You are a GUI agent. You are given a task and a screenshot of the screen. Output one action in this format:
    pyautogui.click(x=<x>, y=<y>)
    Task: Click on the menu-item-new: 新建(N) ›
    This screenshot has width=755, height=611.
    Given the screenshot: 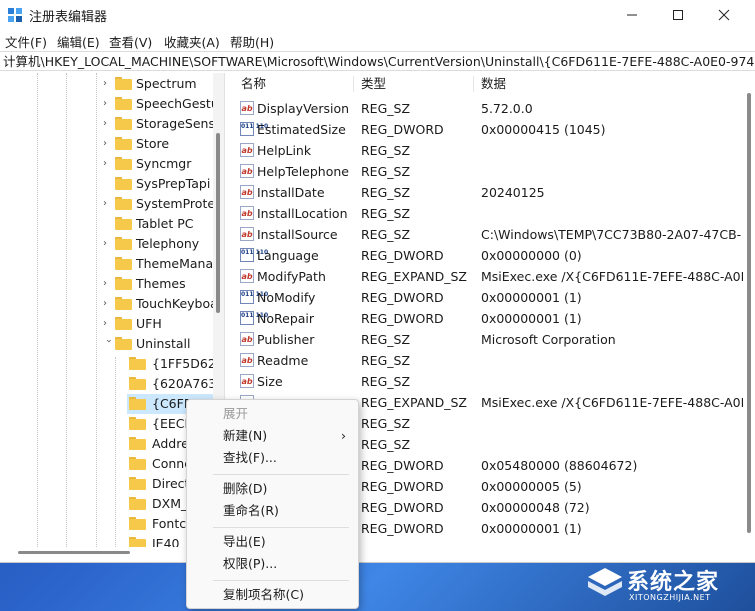 What is the action you would take?
    pyautogui.click(x=272, y=436)
    